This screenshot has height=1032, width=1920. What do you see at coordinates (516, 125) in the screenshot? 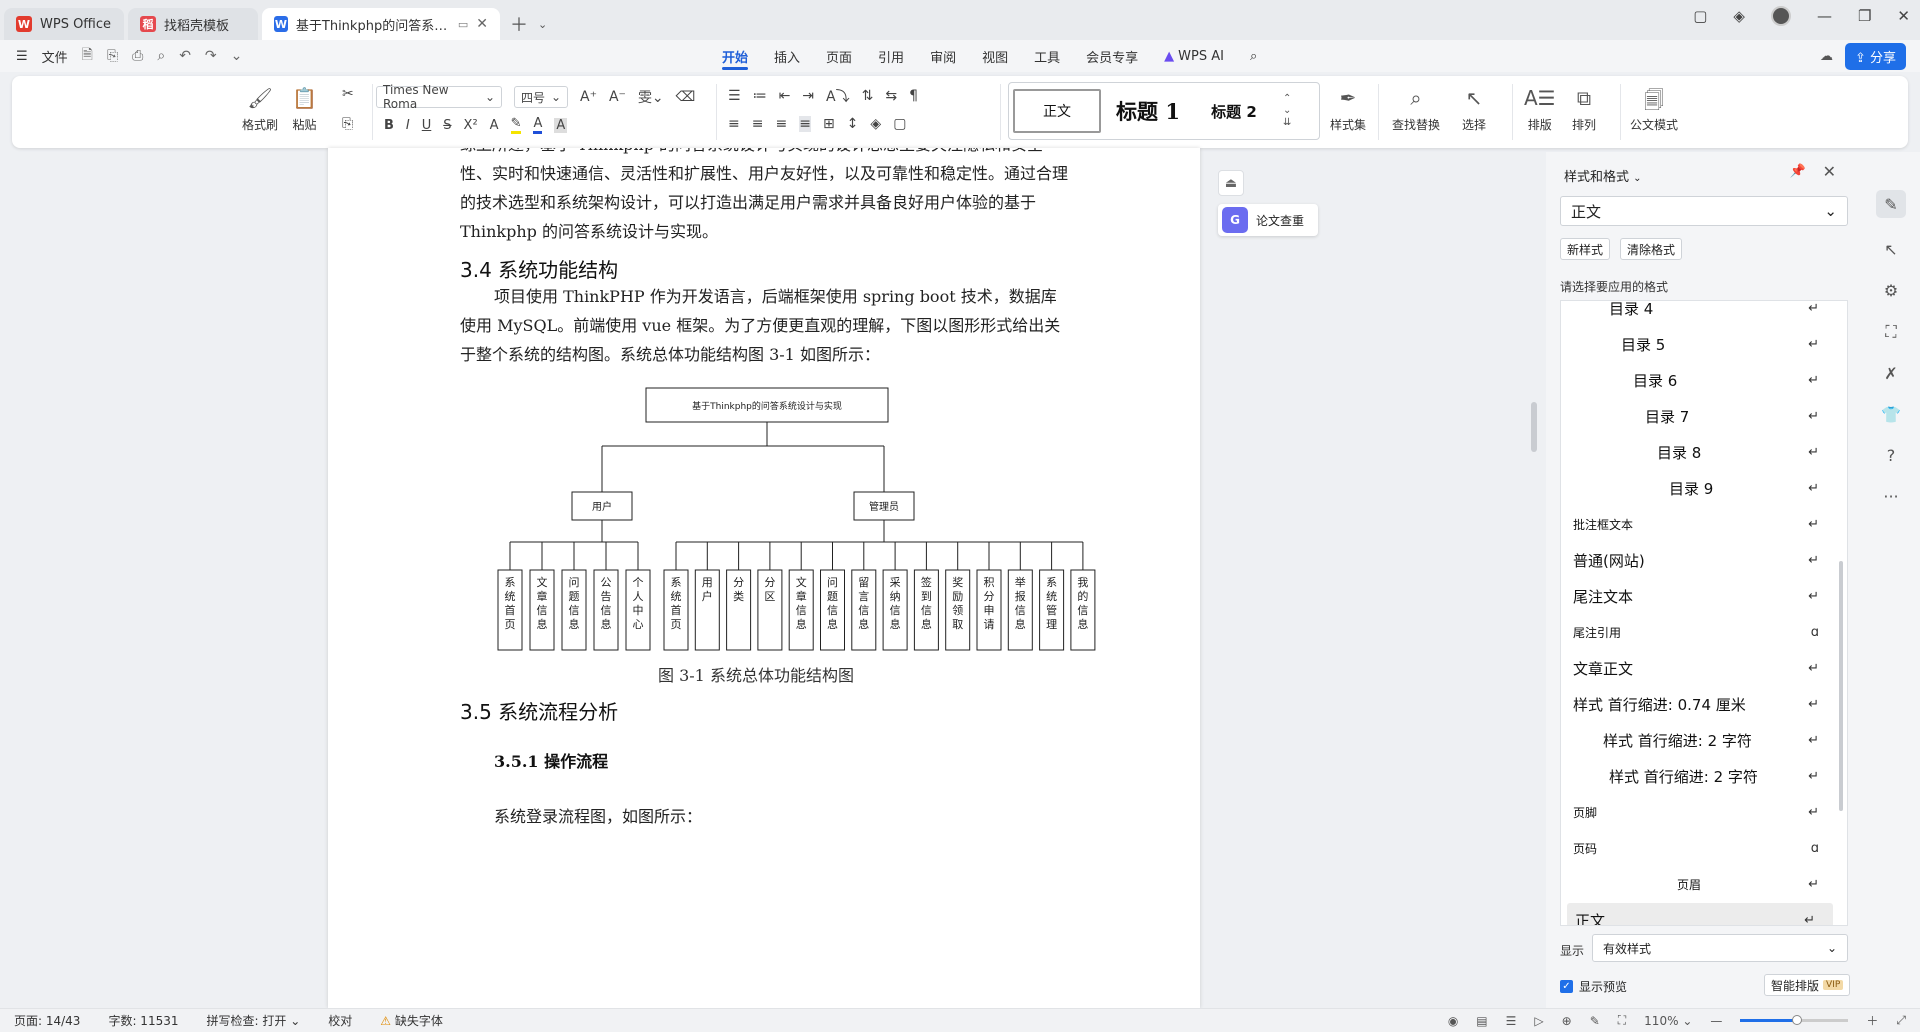
I see `highlight-icon: ✎` at bounding box center [516, 125].